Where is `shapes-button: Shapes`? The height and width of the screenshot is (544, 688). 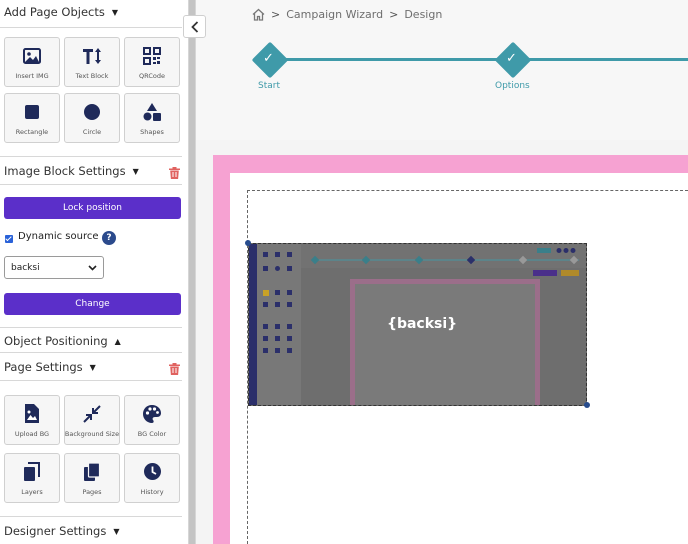
shapes-button: Shapes is located at coordinates (152, 118).